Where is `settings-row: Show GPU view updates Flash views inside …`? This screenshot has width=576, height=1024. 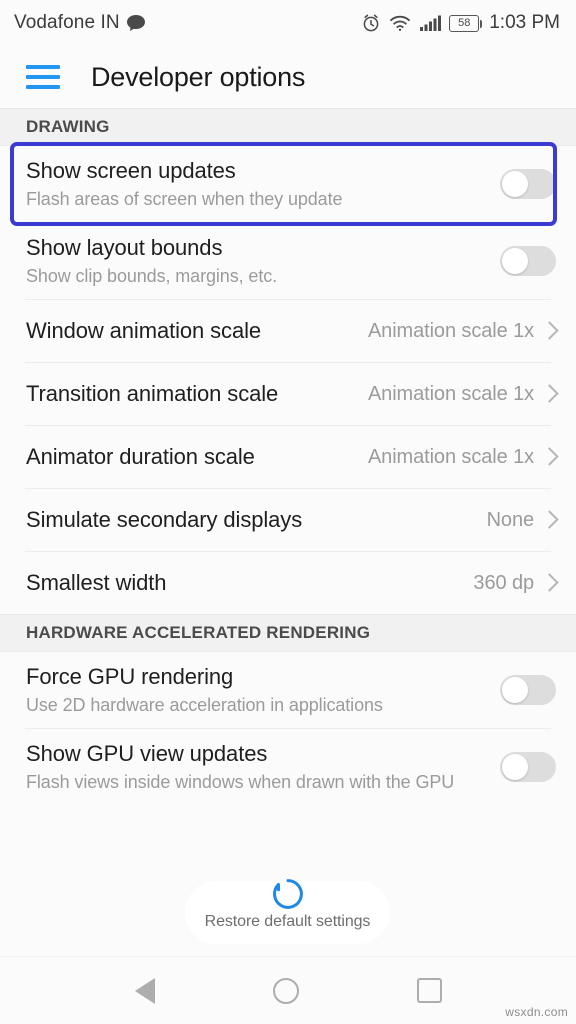 settings-row: Show GPU view updates Flash views inside … is located at coordinates (288, 767).